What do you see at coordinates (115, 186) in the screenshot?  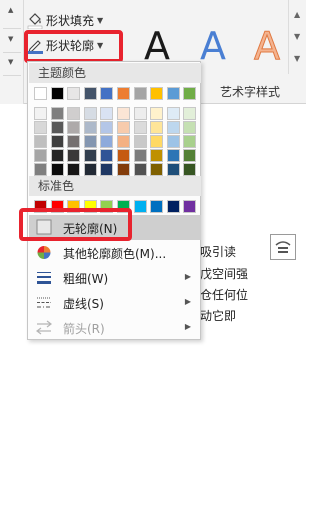 I see `standard-colors-header: 标准色` at bounding box center [115, 186].